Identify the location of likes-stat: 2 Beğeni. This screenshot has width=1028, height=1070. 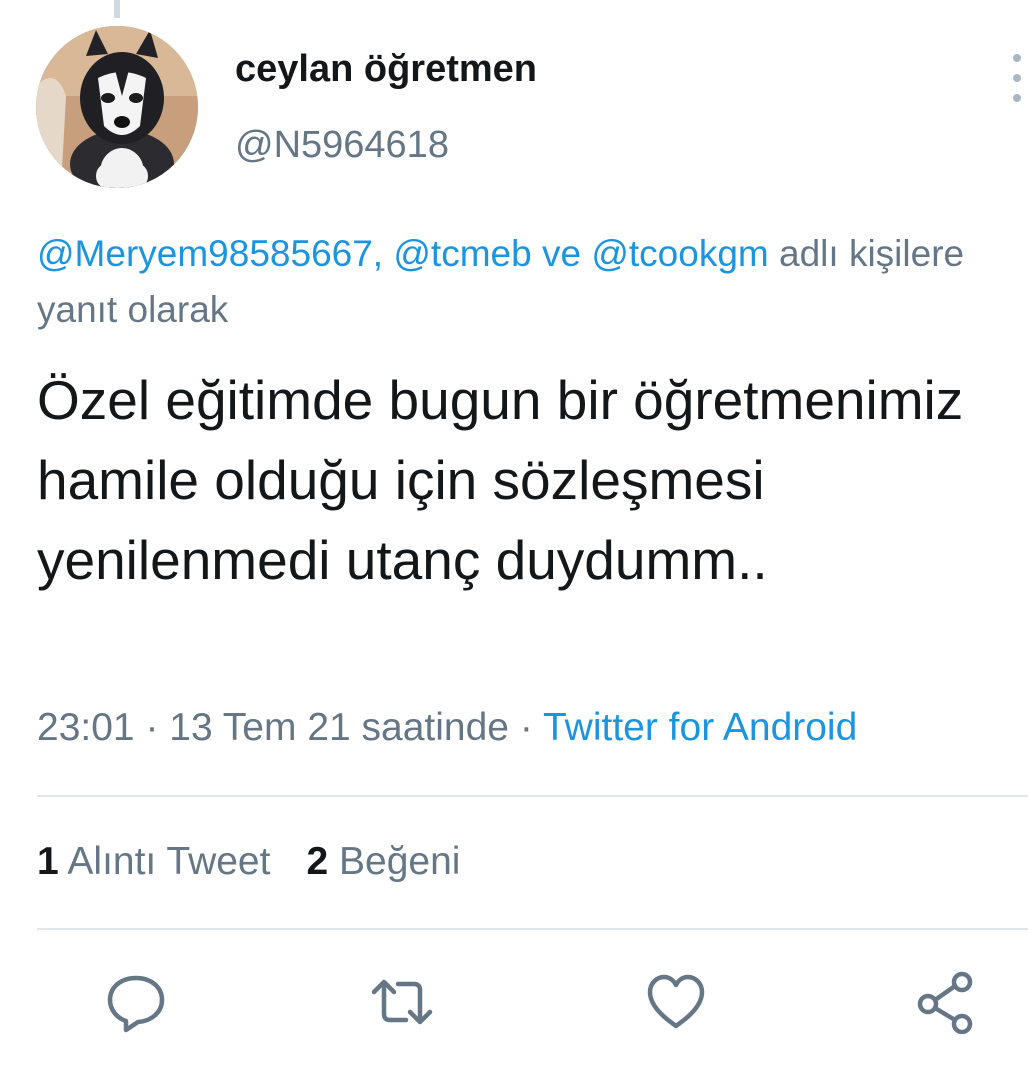
(383, 861).